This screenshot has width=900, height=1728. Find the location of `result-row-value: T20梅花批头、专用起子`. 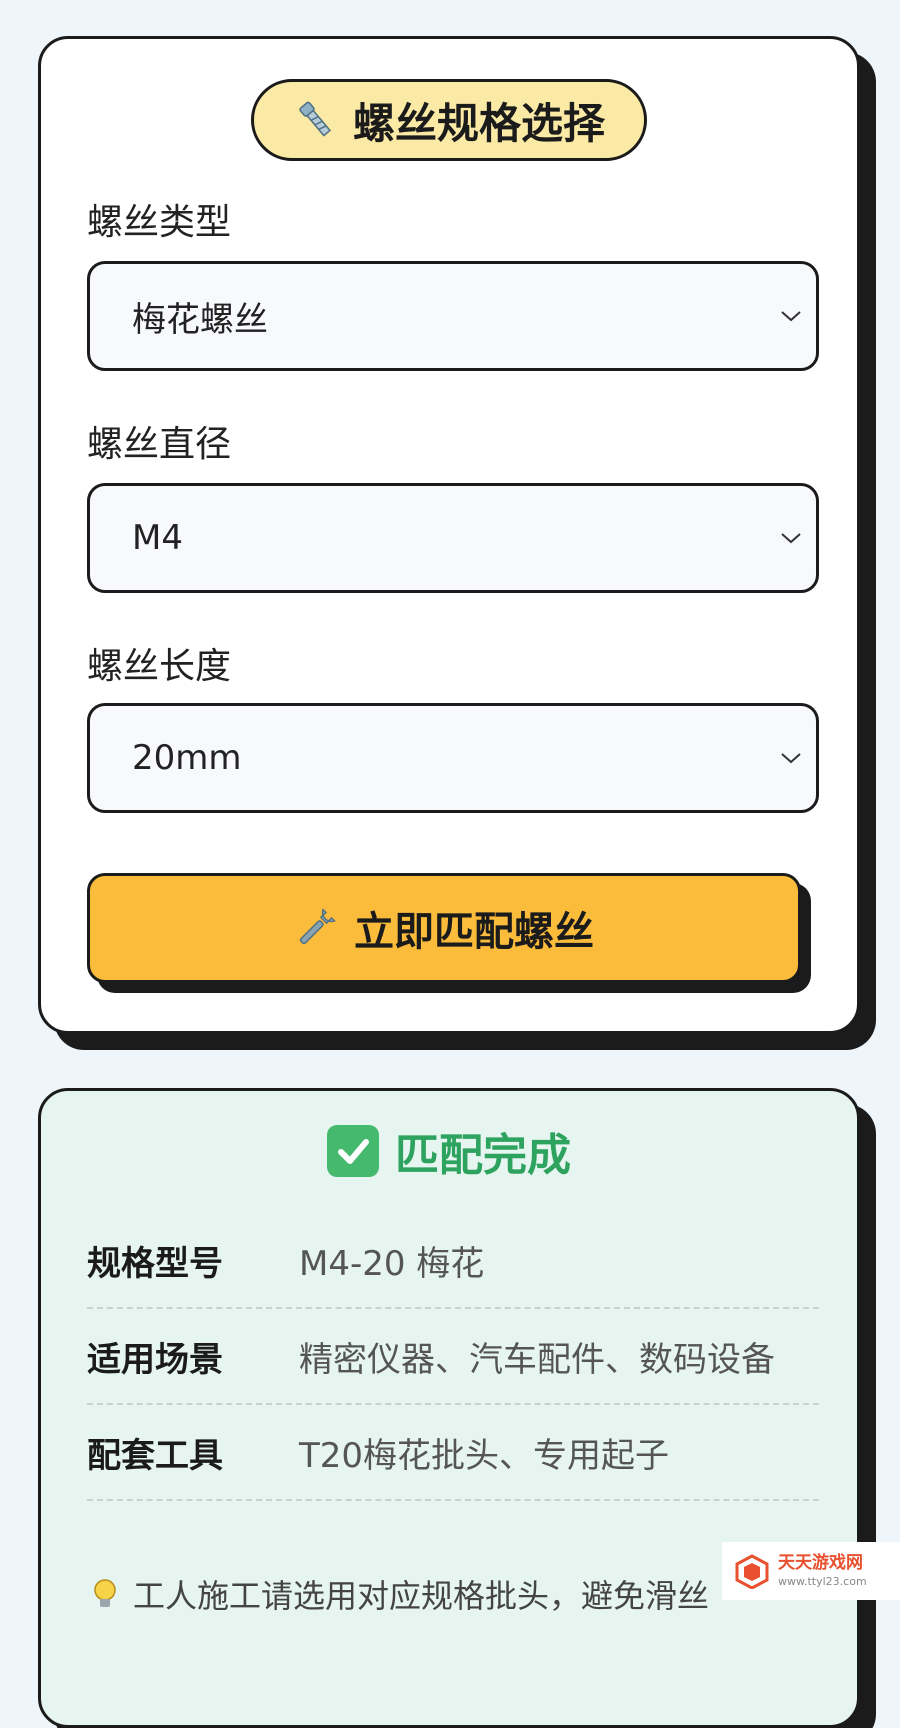

result-row-value: T20梅花批头、专用起子 is located at coordinates (484, 1455).